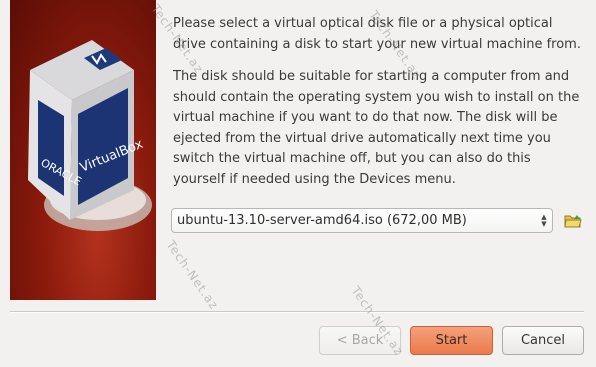  Describe the element at coordinates (543, 340) in the screenshot. I see `cancel-button: Cancel` at that location.